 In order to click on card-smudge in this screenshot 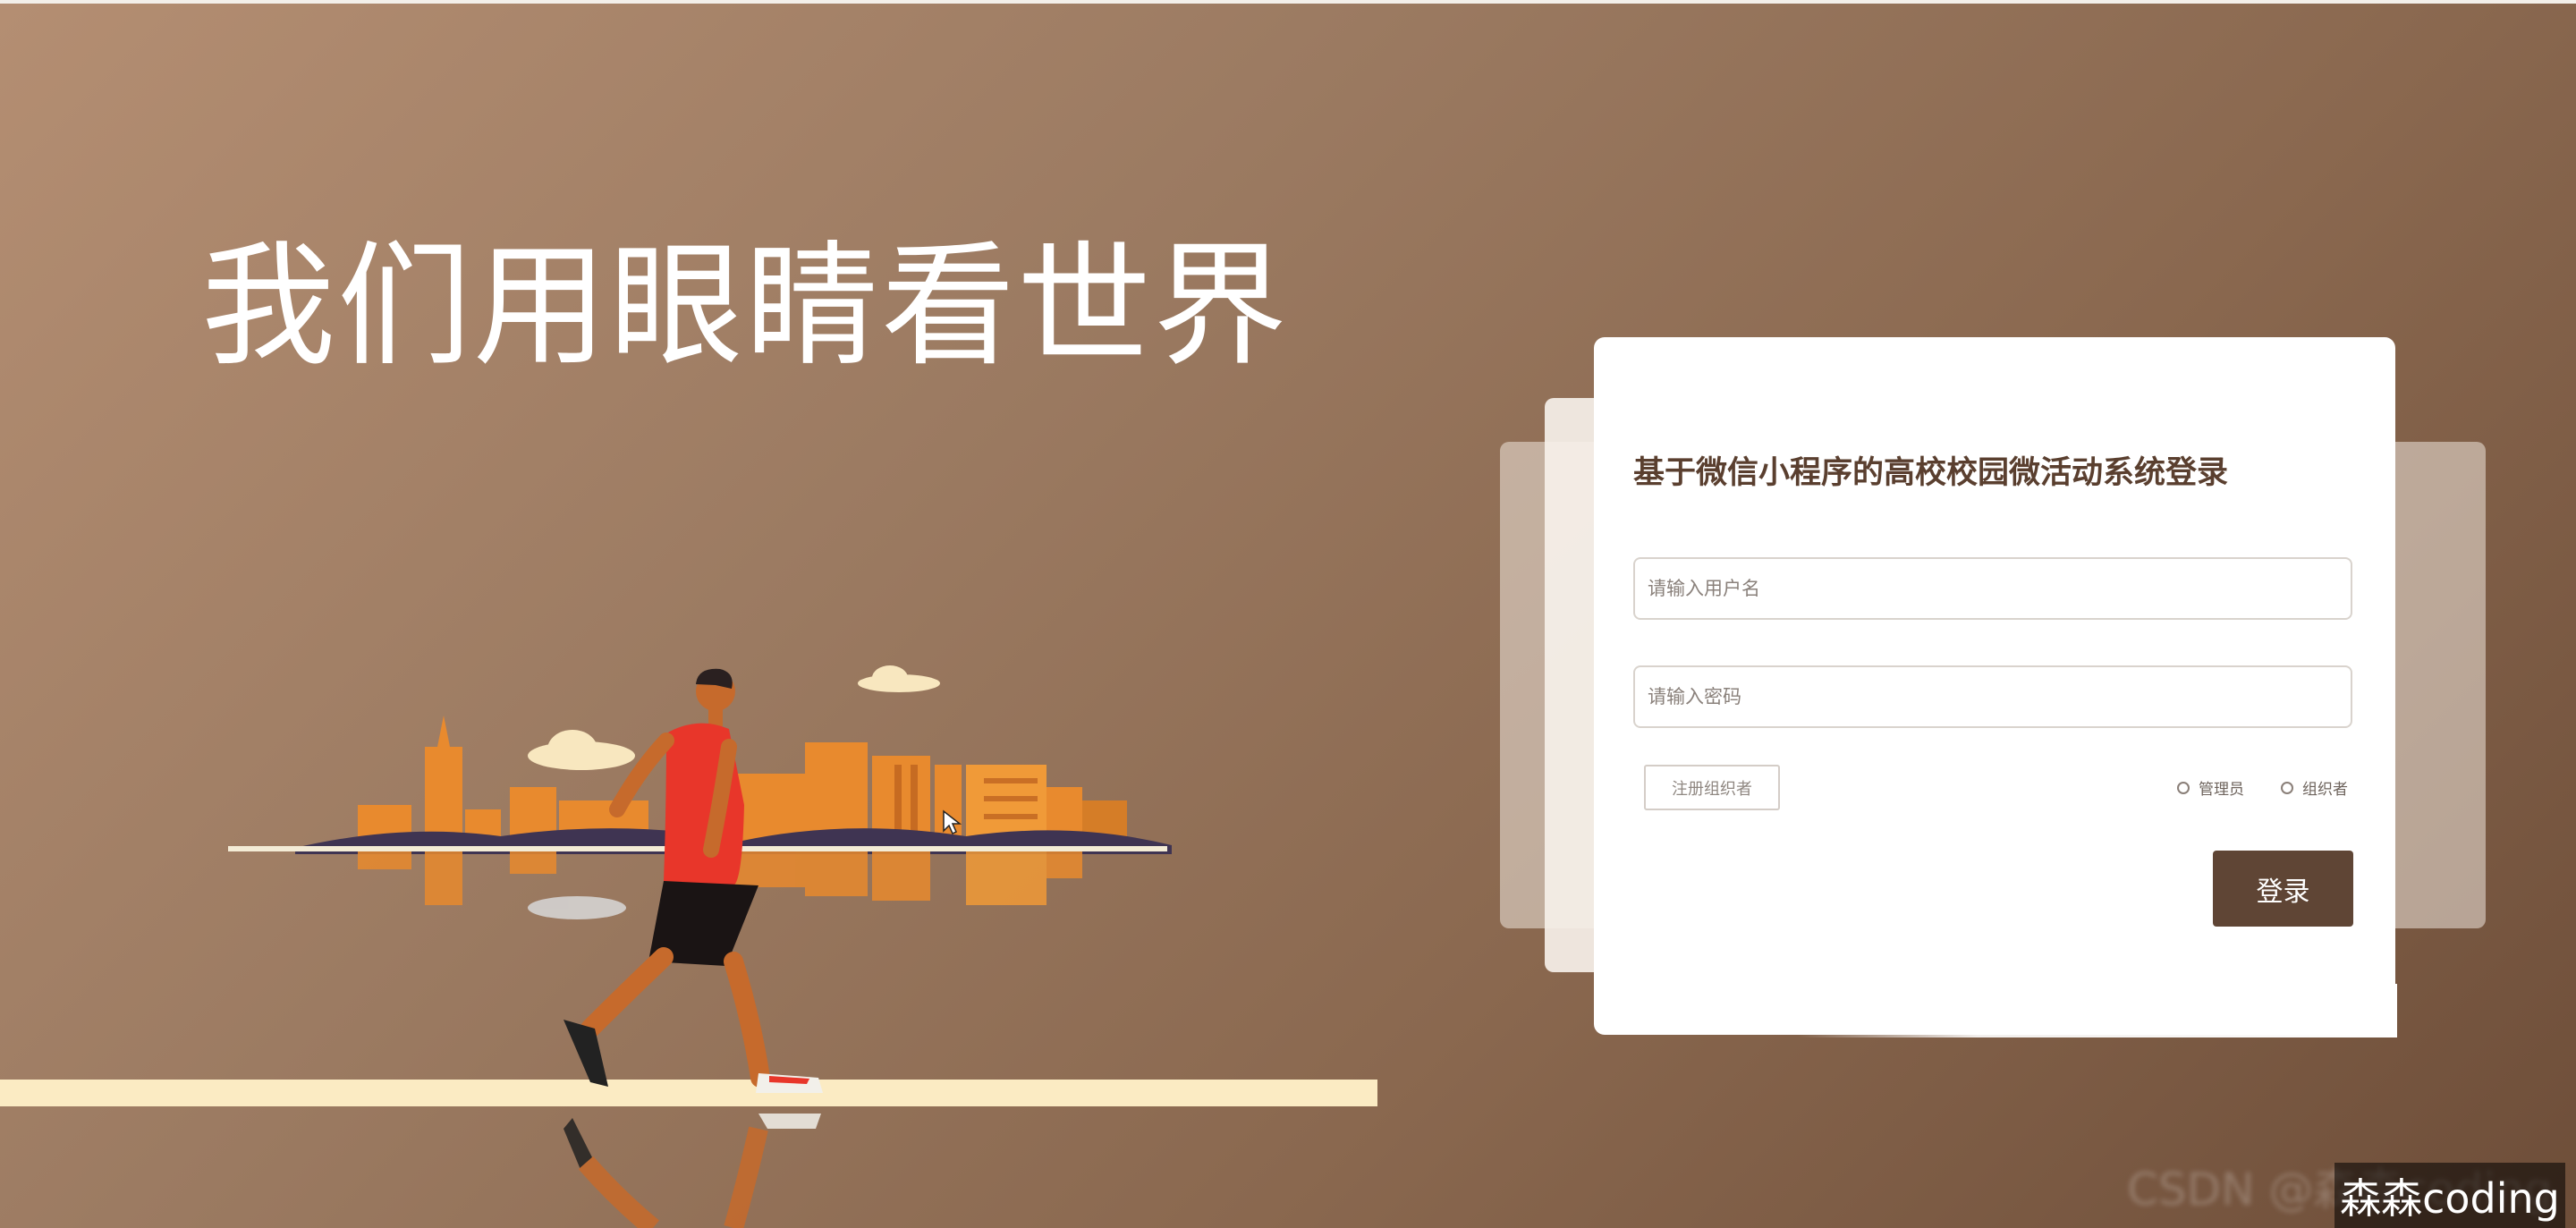, I will do `click(2097, 1010)`.